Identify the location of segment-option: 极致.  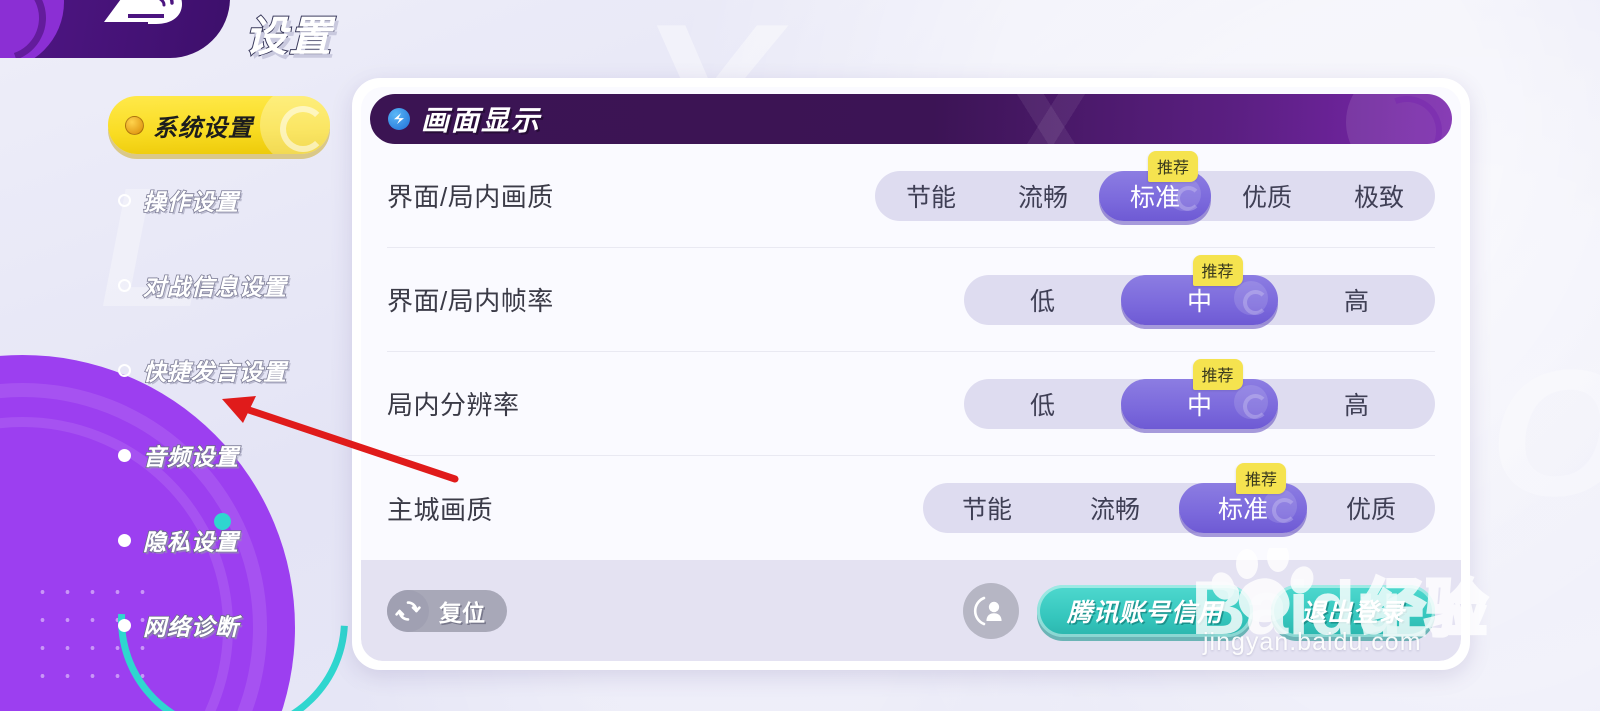
(1379, 196).